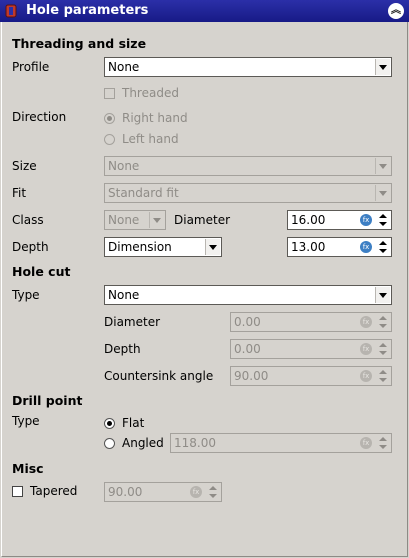 The height and width of the screenshot is (558, 409). What do you see at coordinates (122, 349) in the screenshot?
I see `holecut-depth-label: Depth` at bounding box center [122, 349].